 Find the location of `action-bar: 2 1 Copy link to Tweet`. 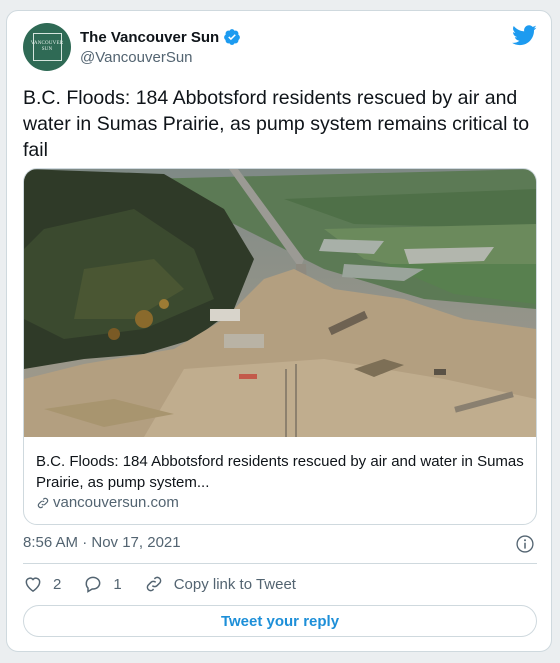

action-bar: 2 1 Copy link to Tweet is located at coordinates (170, 584).